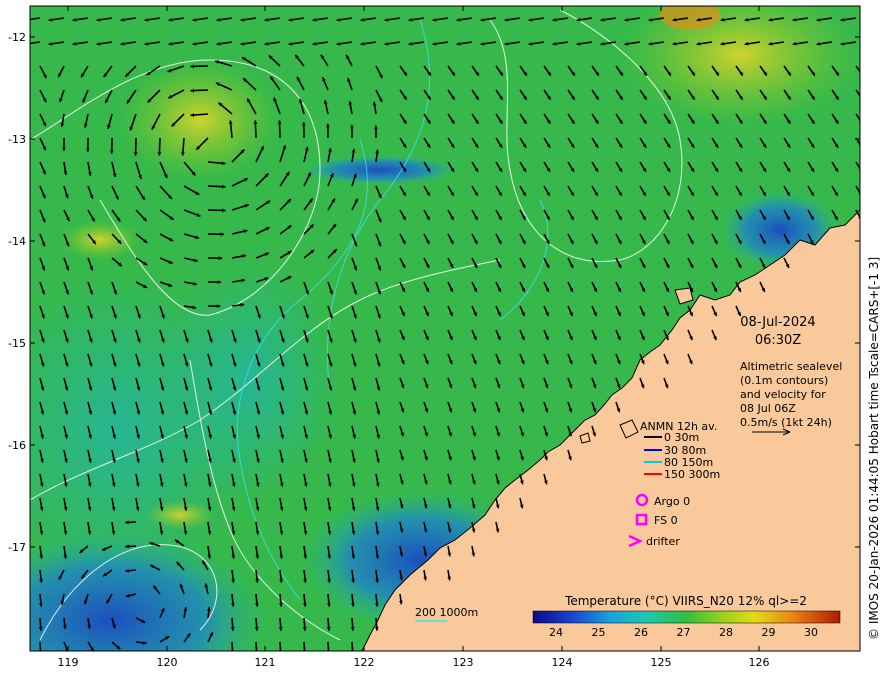  Describe the element at coordinates (364, 662) in the screenshot. I see `x-tick-label: 122` at that location.